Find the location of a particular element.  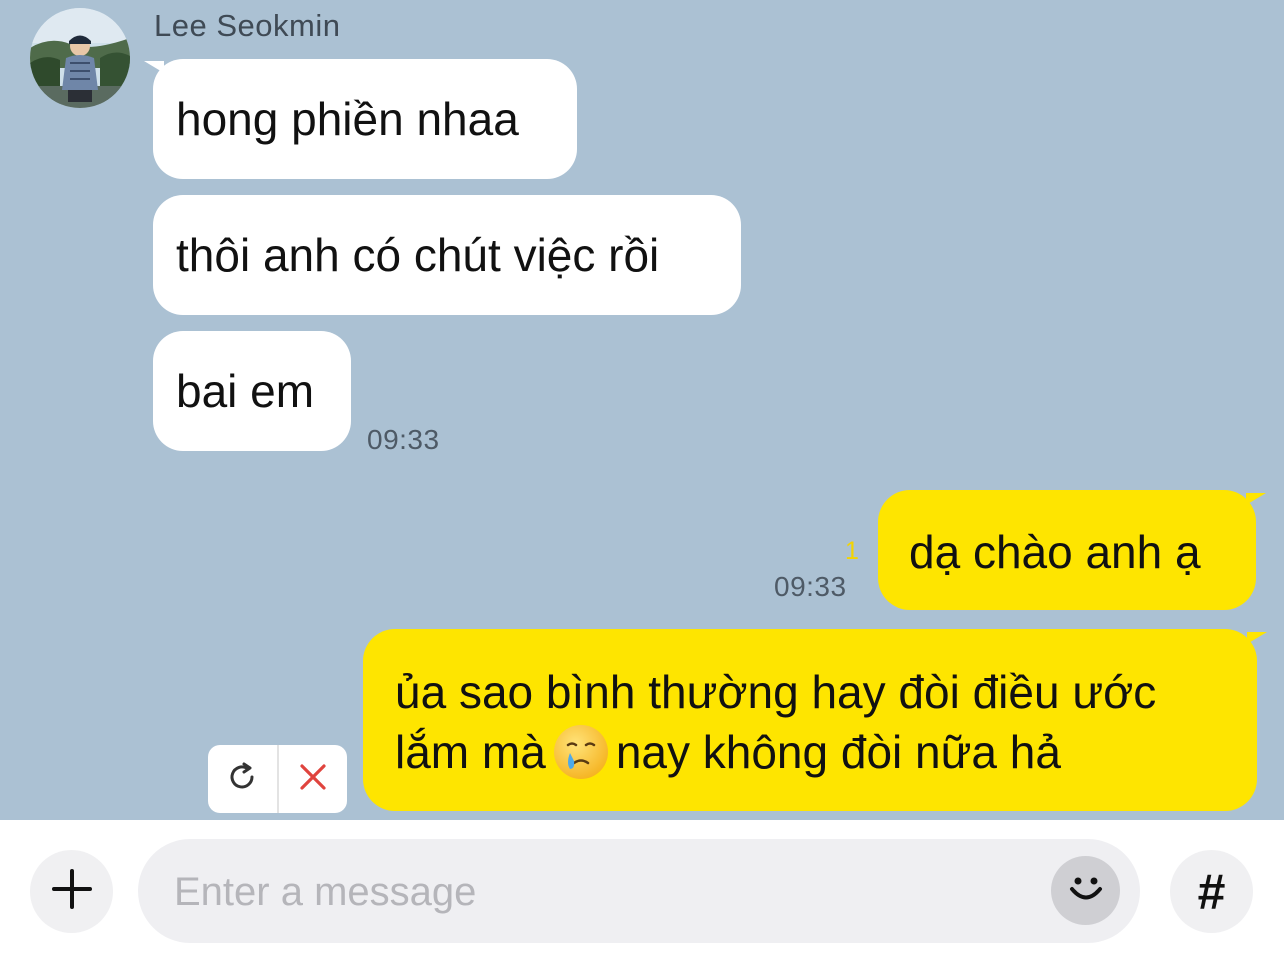

plus-icon is located at coordinates (72, 891).